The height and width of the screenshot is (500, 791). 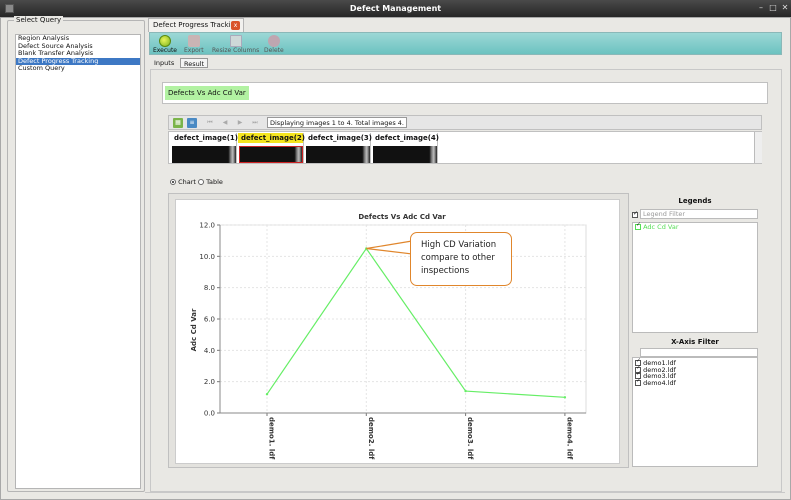 What do you see at coordinates (338, 138) in the screenshot?
I see `thumbnail-label: defect_image(3)` at bounding box center [338, 138].